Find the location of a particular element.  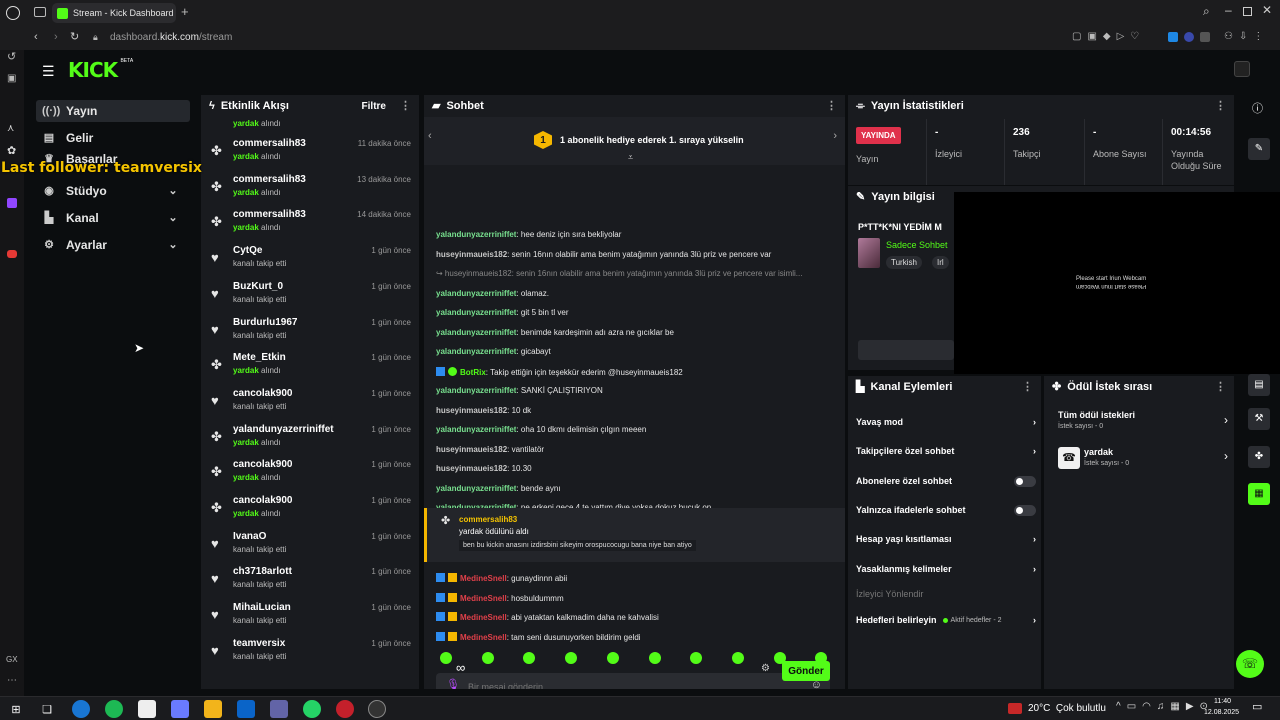

collapse-icon: ⩡ is located at coordinates (630, 157).